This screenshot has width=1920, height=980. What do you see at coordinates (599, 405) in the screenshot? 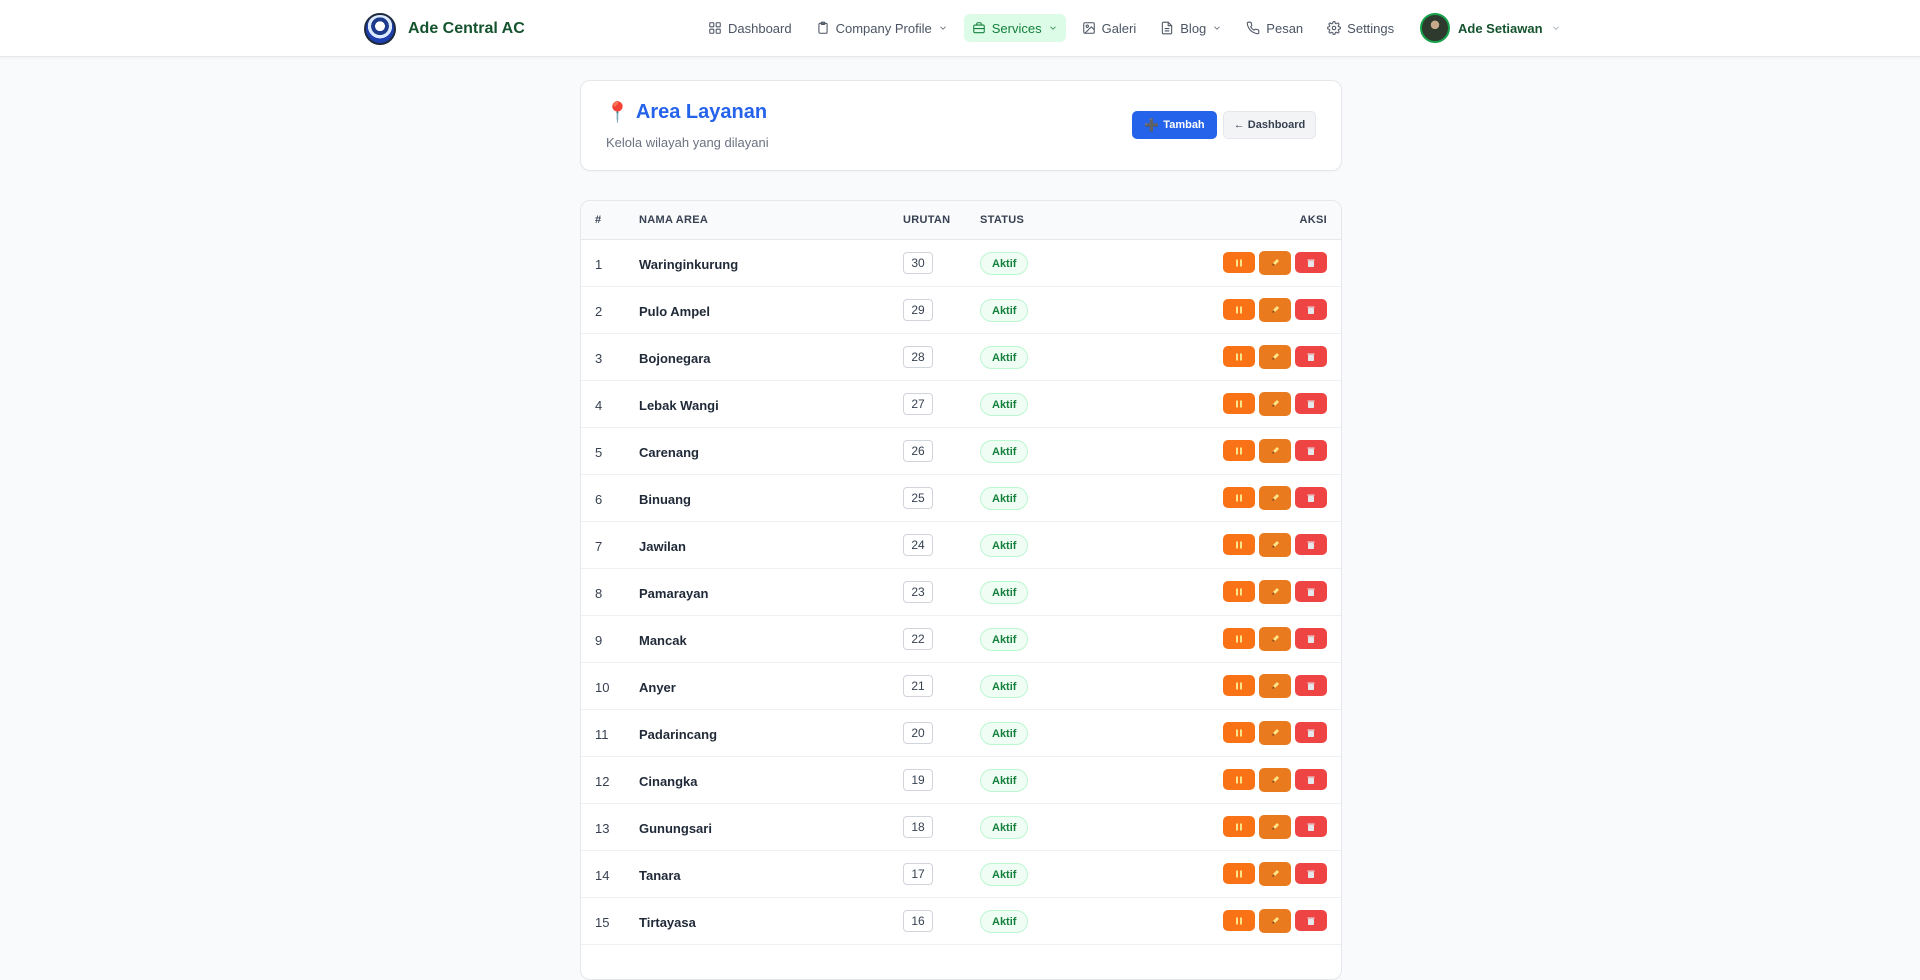
I see `row-number: 4` at bounding box center [599, 405].